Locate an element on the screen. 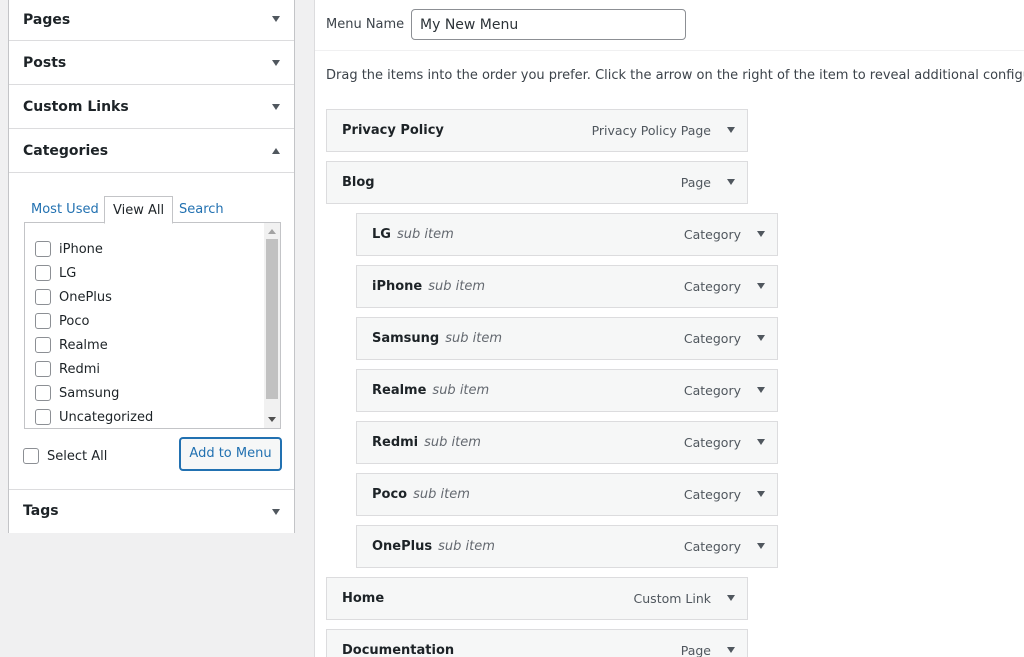 This screenshot has width=1024, height=657. list-item: Realme is located at coordinates (71, 346).